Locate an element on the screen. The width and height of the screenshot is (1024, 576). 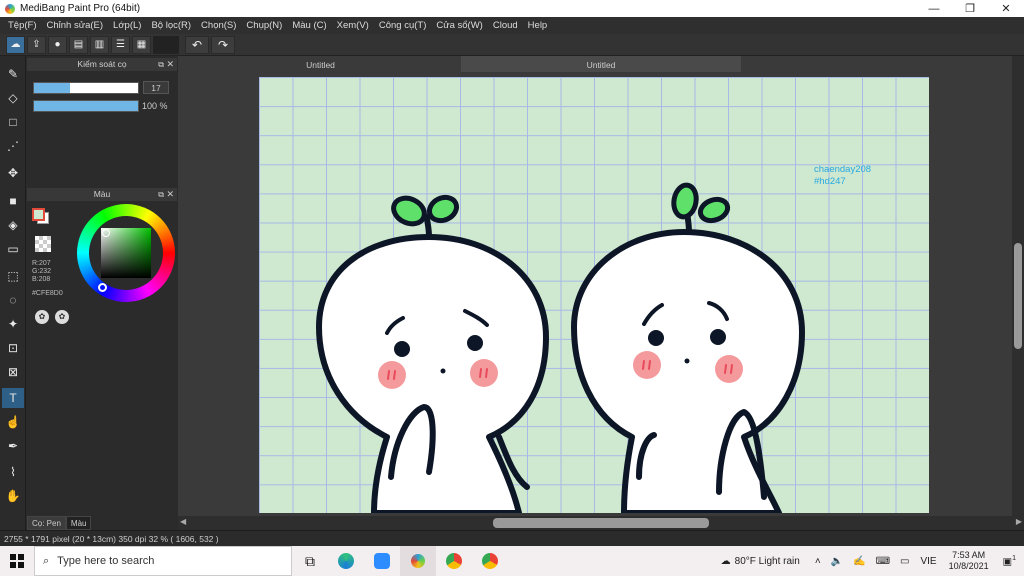
notification-icon: ▣1 is located at coordinates (1009, 561).